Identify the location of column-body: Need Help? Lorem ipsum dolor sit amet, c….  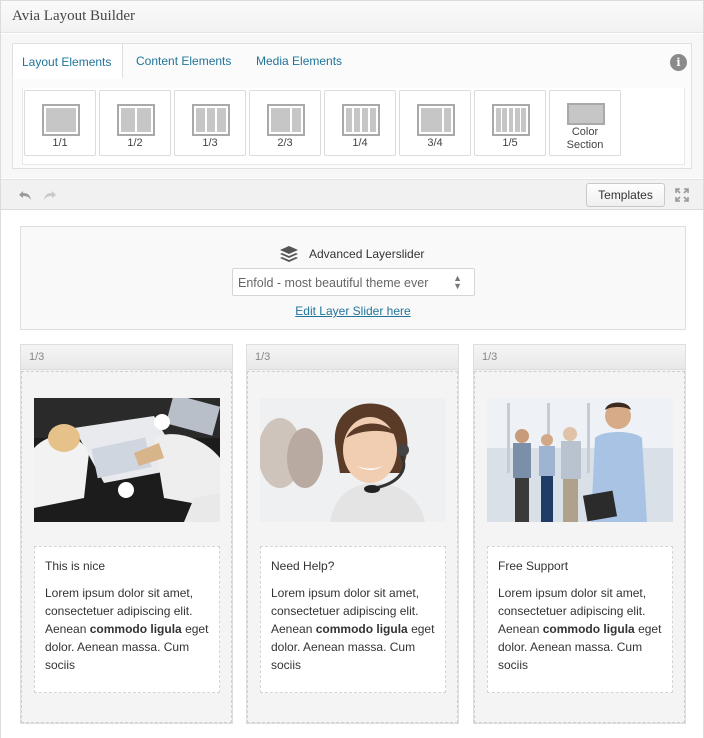
(352, 547).